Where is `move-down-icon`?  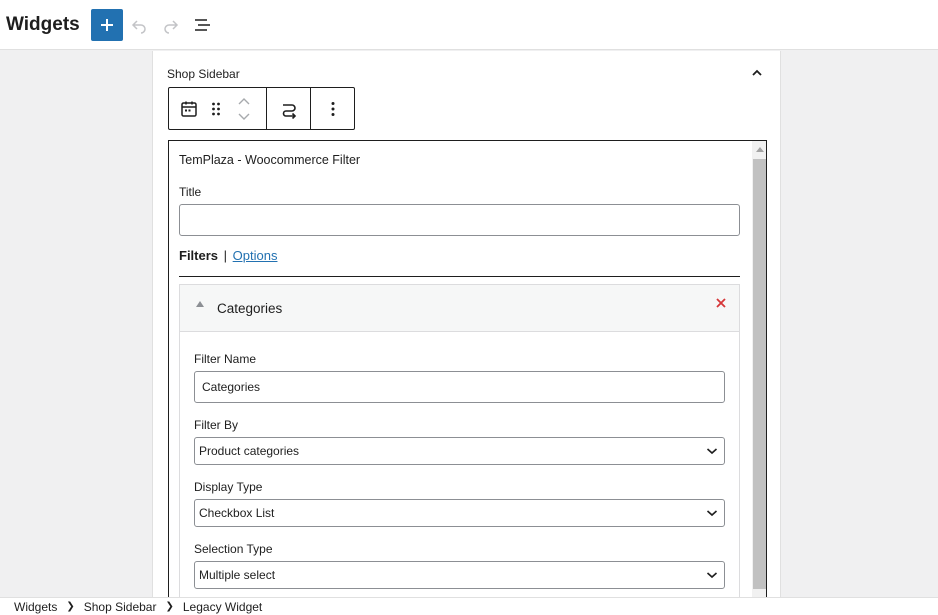 move-down-icon is located at coordinates (244, 116).